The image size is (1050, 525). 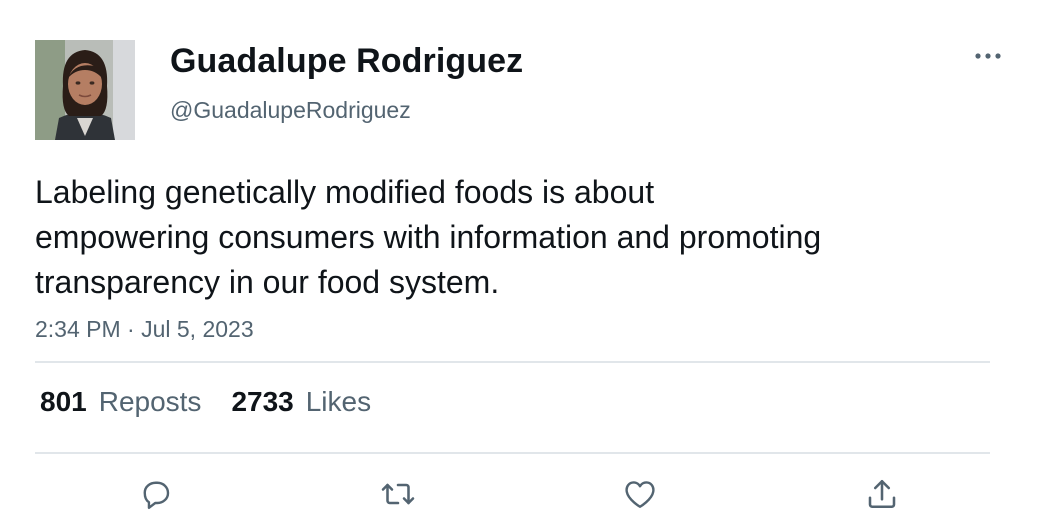 I want to click on likes-label: Likes, so click(x=338, y=401).